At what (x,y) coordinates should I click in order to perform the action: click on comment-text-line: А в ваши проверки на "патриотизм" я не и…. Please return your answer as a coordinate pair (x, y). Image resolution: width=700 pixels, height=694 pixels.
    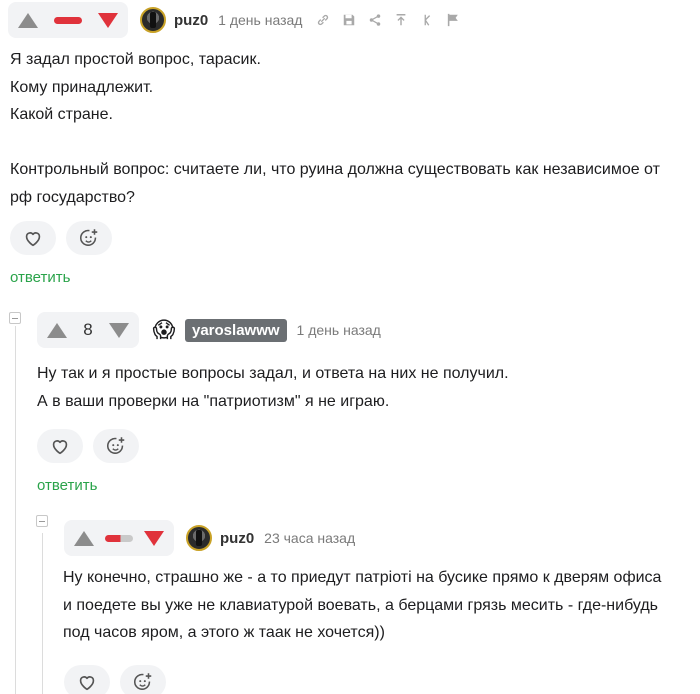
    Looking at the image, I should click on (213, 401).